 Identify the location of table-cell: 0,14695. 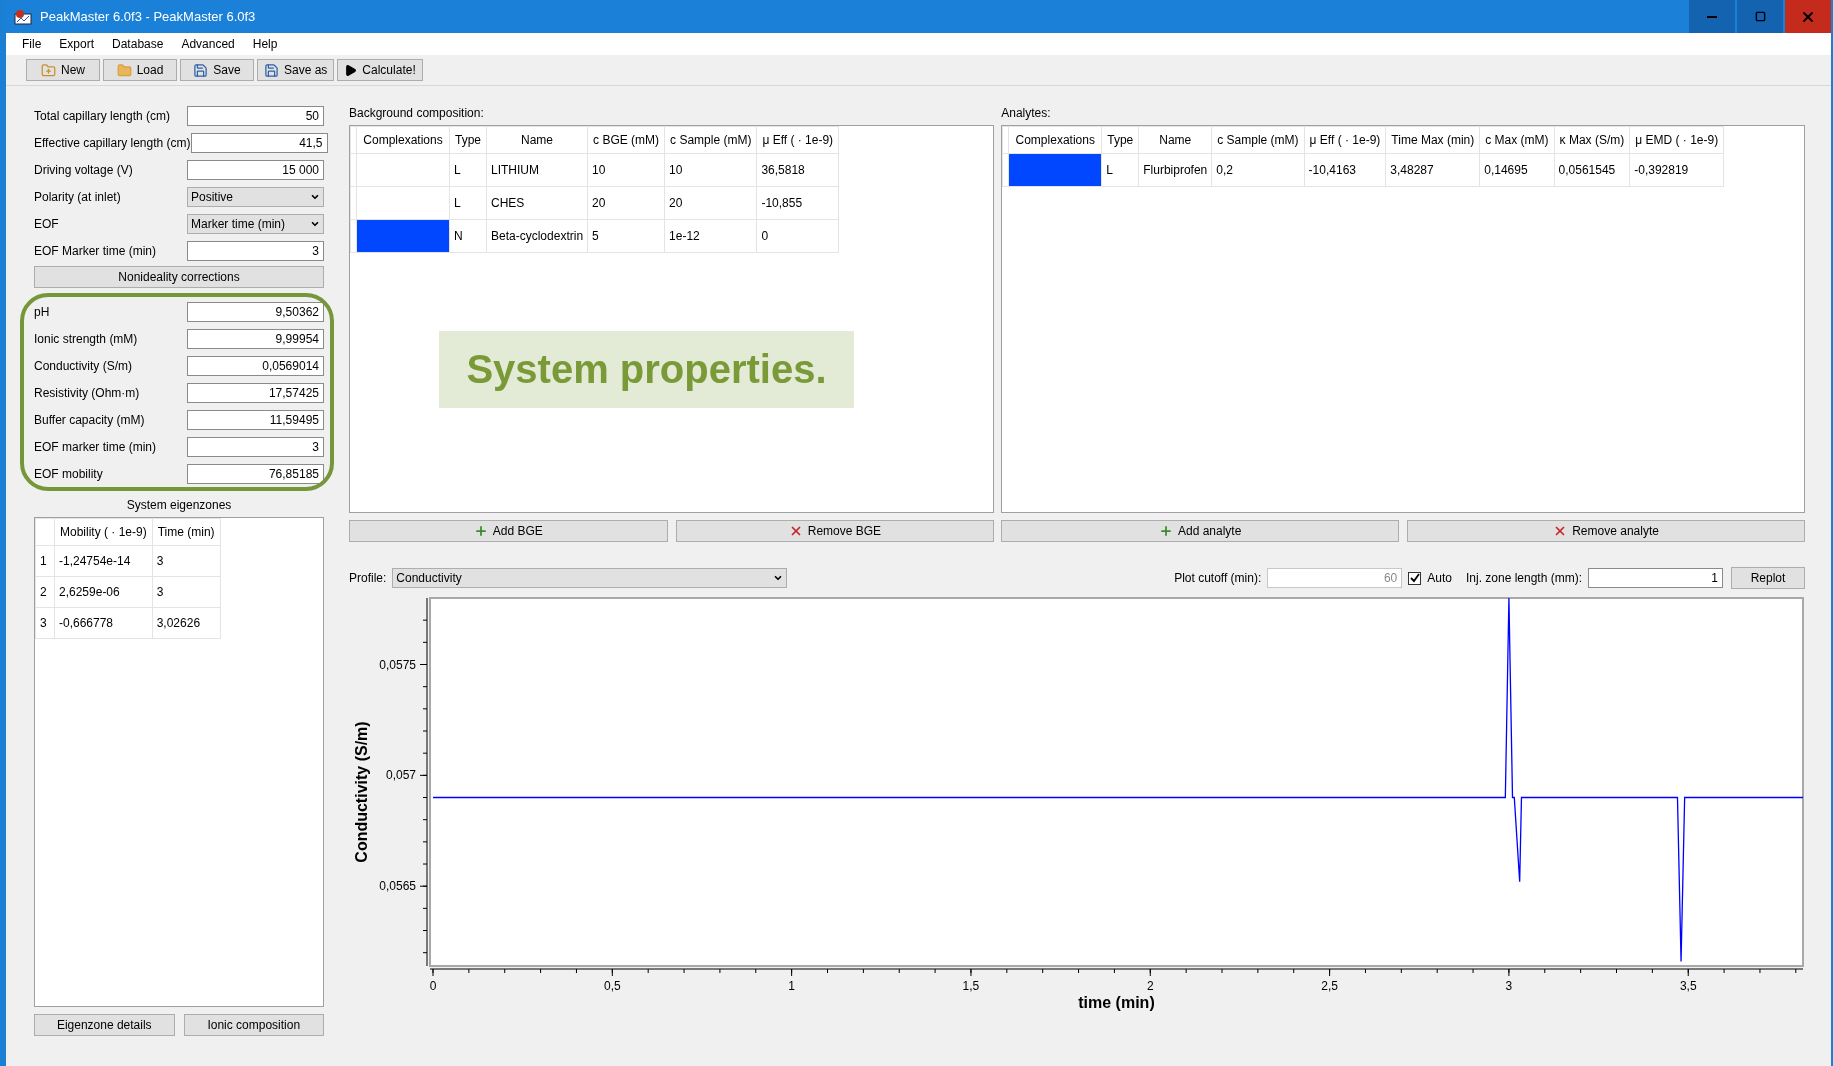
(1517, 170).